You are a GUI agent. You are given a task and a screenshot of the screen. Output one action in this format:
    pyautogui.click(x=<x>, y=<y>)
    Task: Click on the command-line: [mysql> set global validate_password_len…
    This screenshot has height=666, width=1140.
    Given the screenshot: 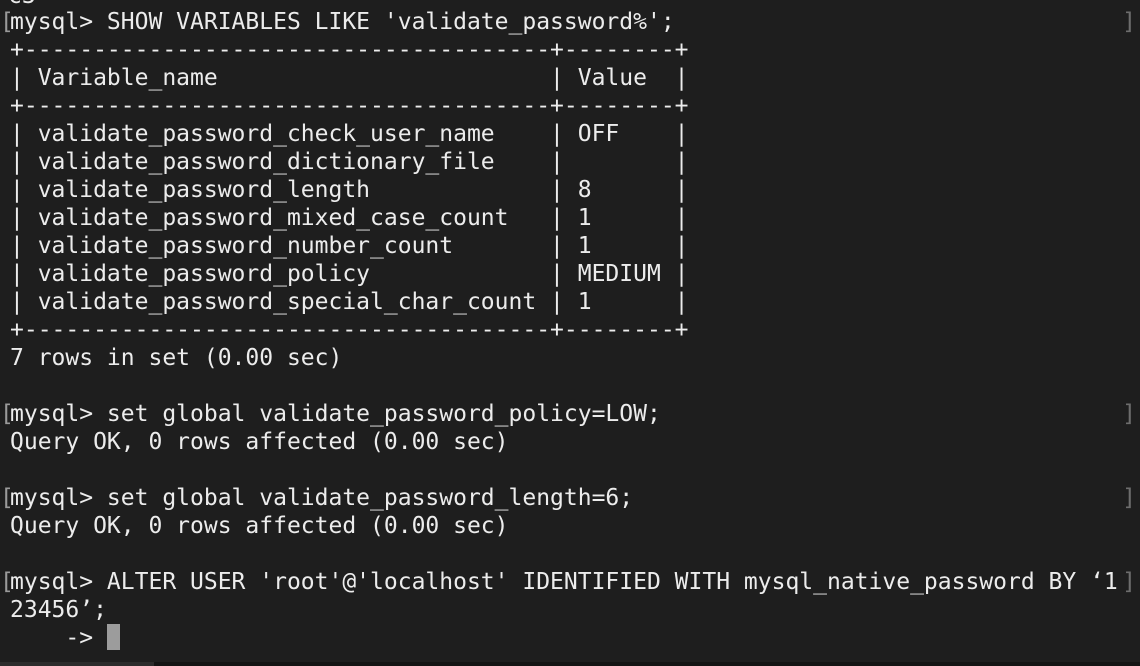 What is the action you would take?
    pyautogui.click(x=570, y=498)
    